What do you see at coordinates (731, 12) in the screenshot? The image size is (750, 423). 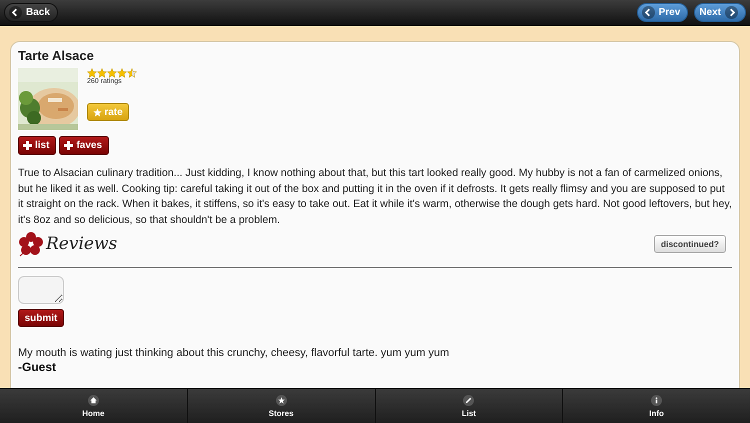 I see `chevron-right-icon` at bounding box center [731, 12].